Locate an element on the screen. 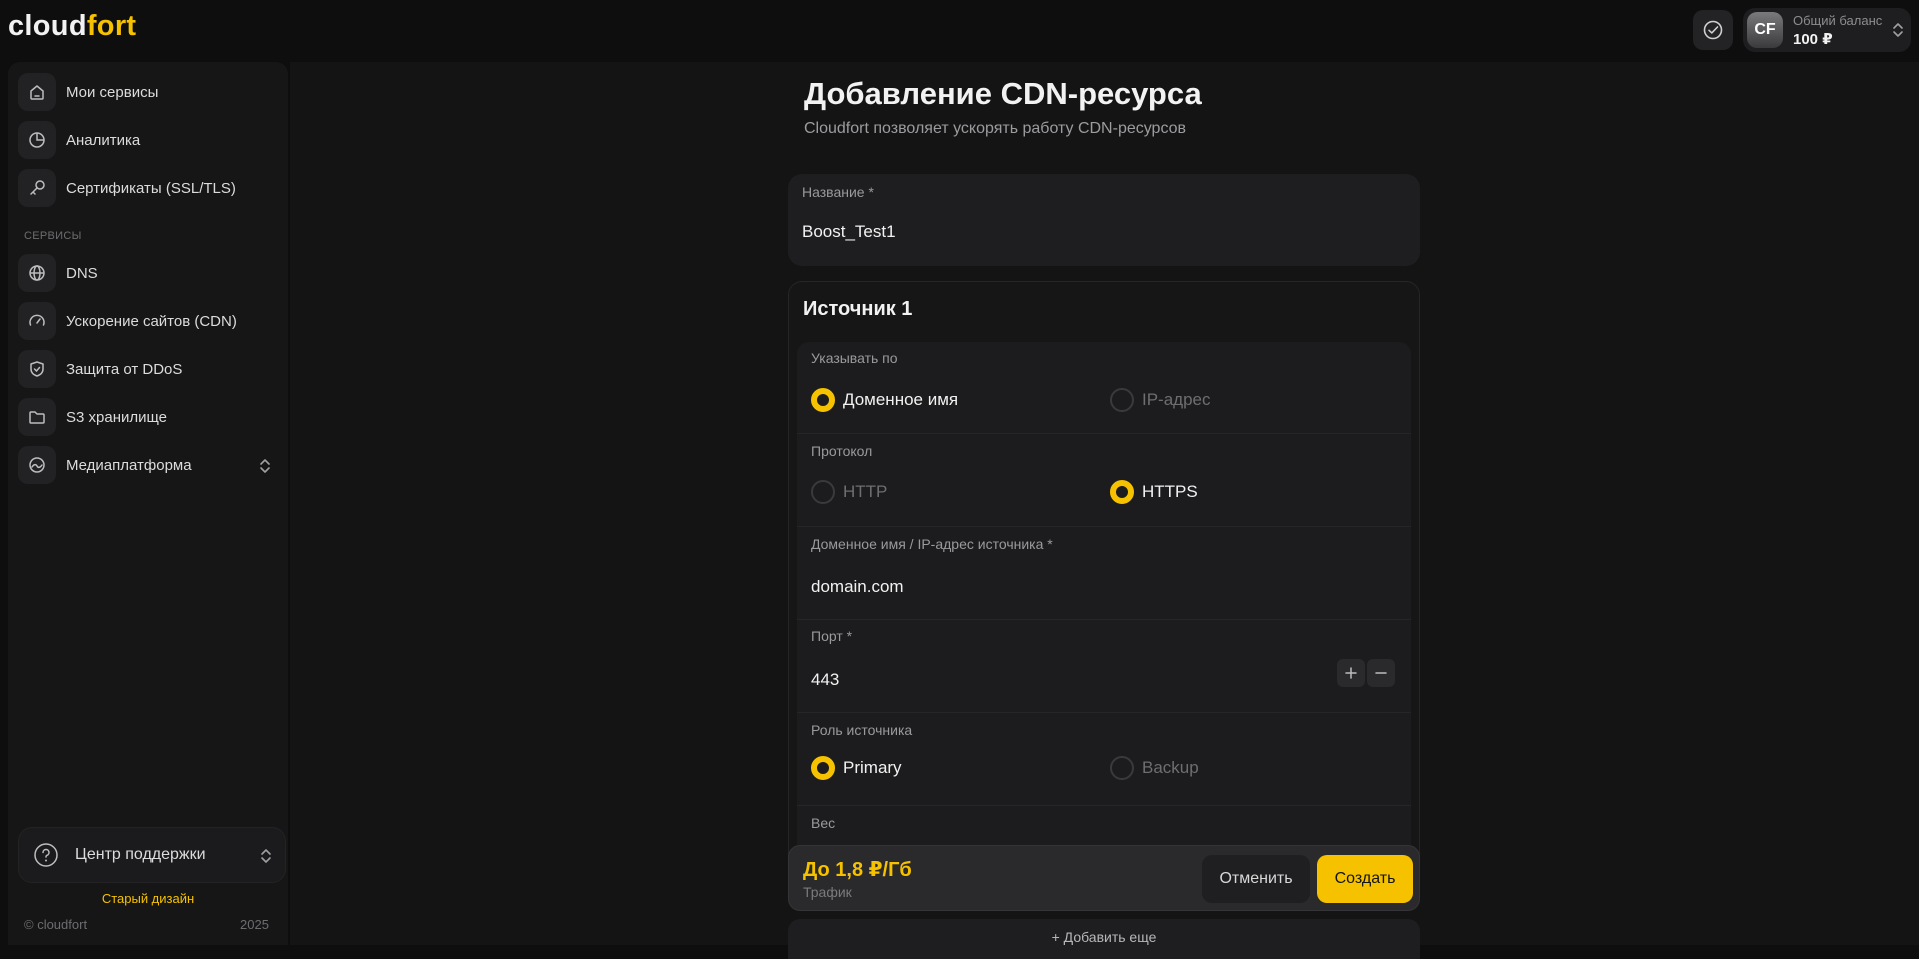 This screenshot has width=1919, height=959. radio-label: Доменное имя is located at coordinates (901, 399).